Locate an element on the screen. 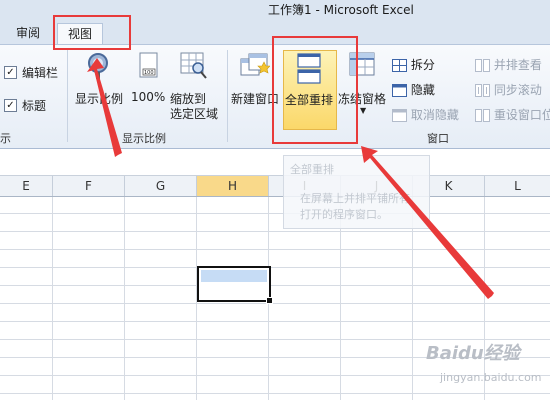  watermark-url: jingyan.baidu.com is located at coordinates (491, 377).